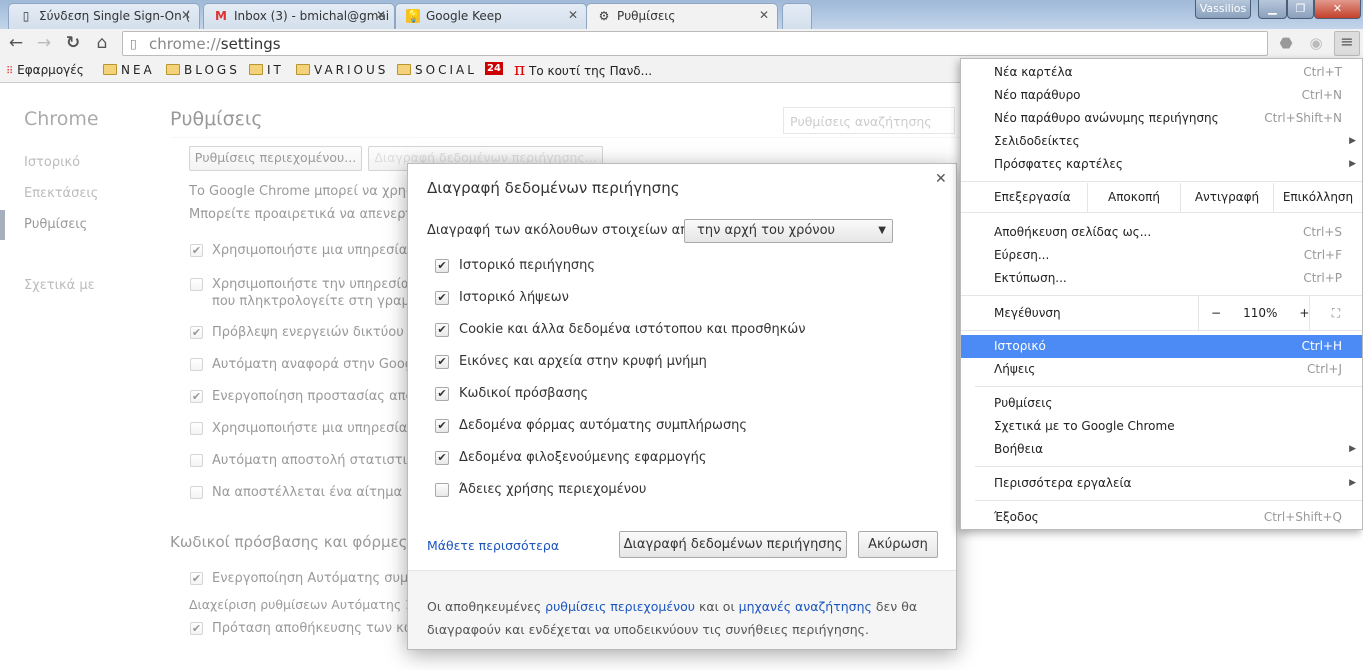  What do you see at coordinates (413, 16) in the screenshot?
I see `keep-icon: 💡` at bounding box center [413, 16].